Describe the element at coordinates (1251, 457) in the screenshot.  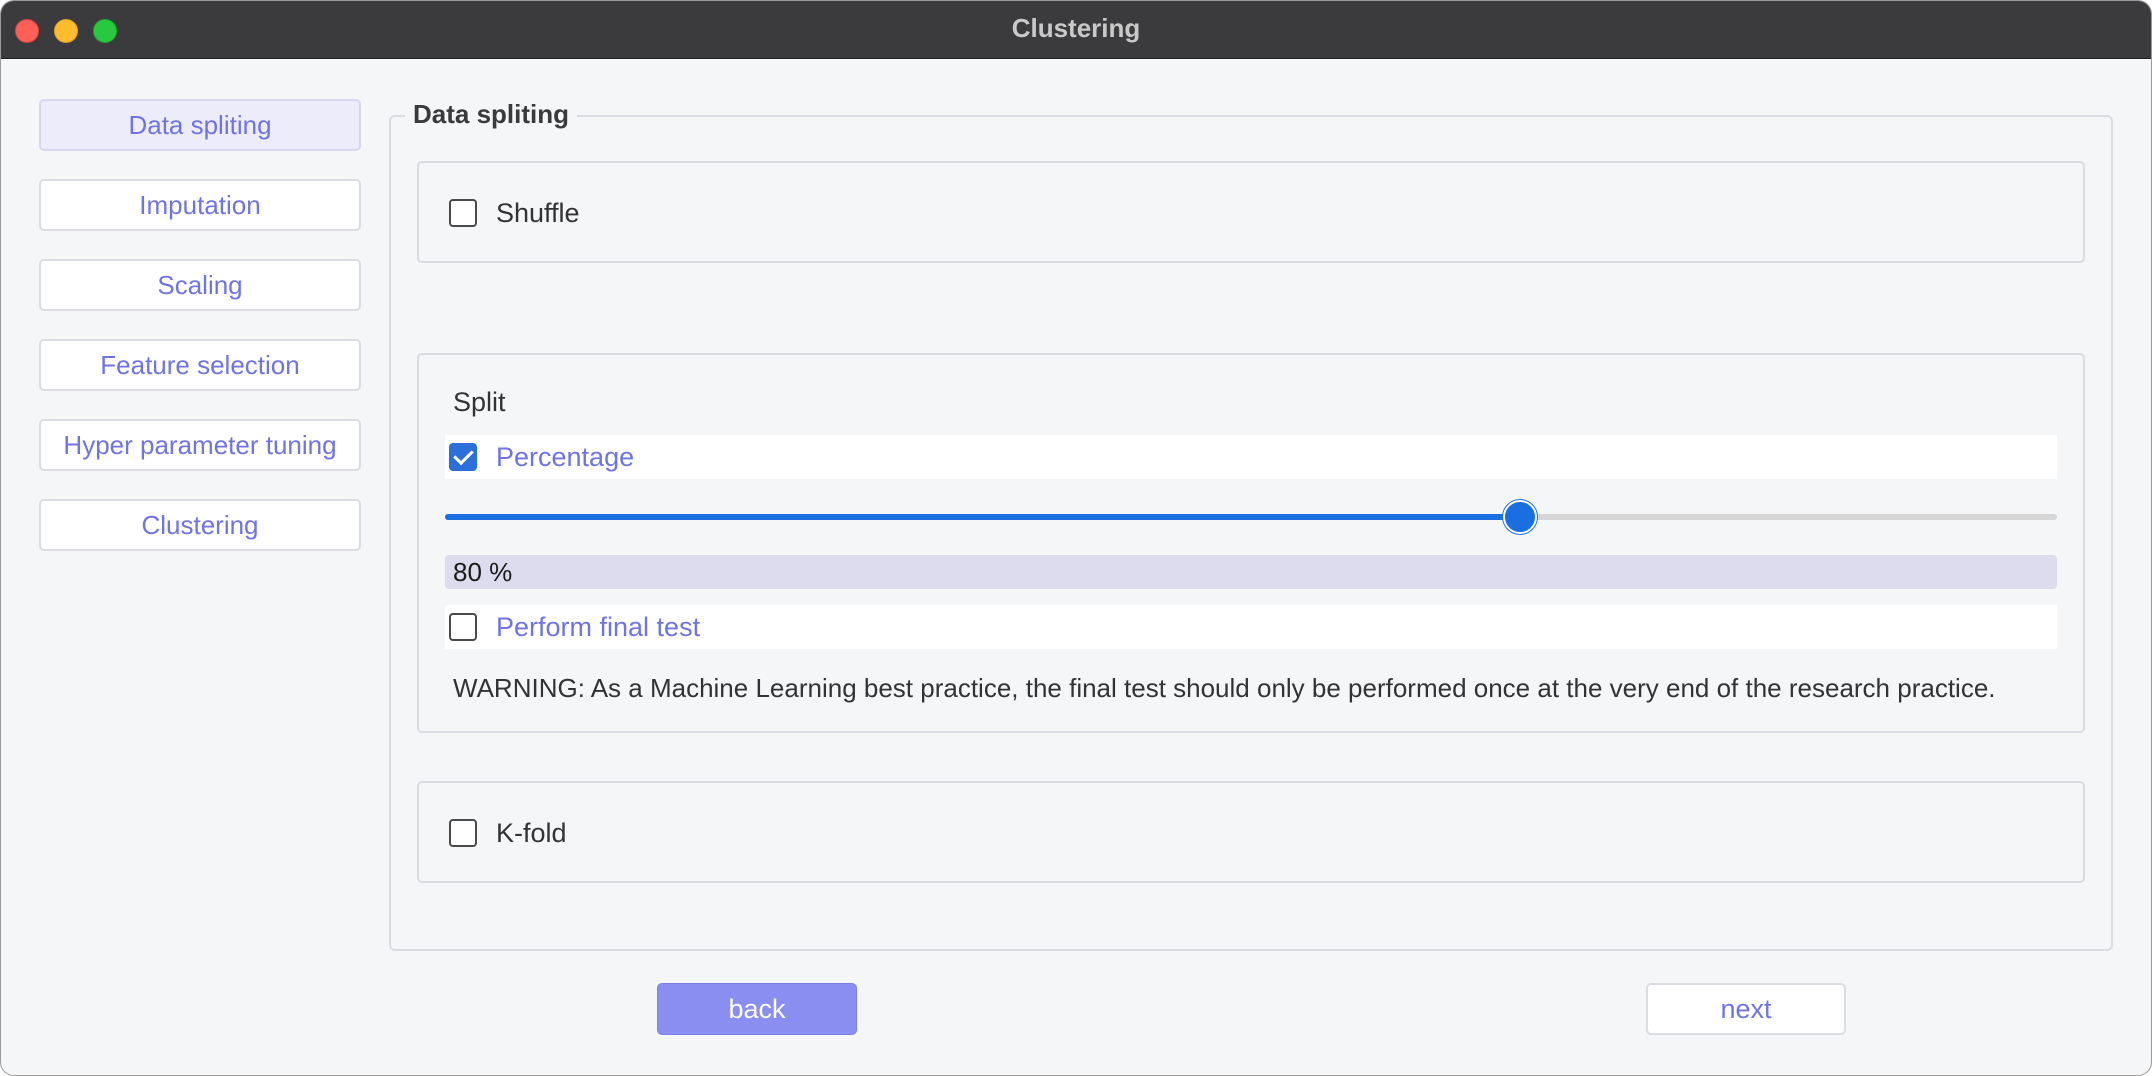
I see `percentage-row` at that location.